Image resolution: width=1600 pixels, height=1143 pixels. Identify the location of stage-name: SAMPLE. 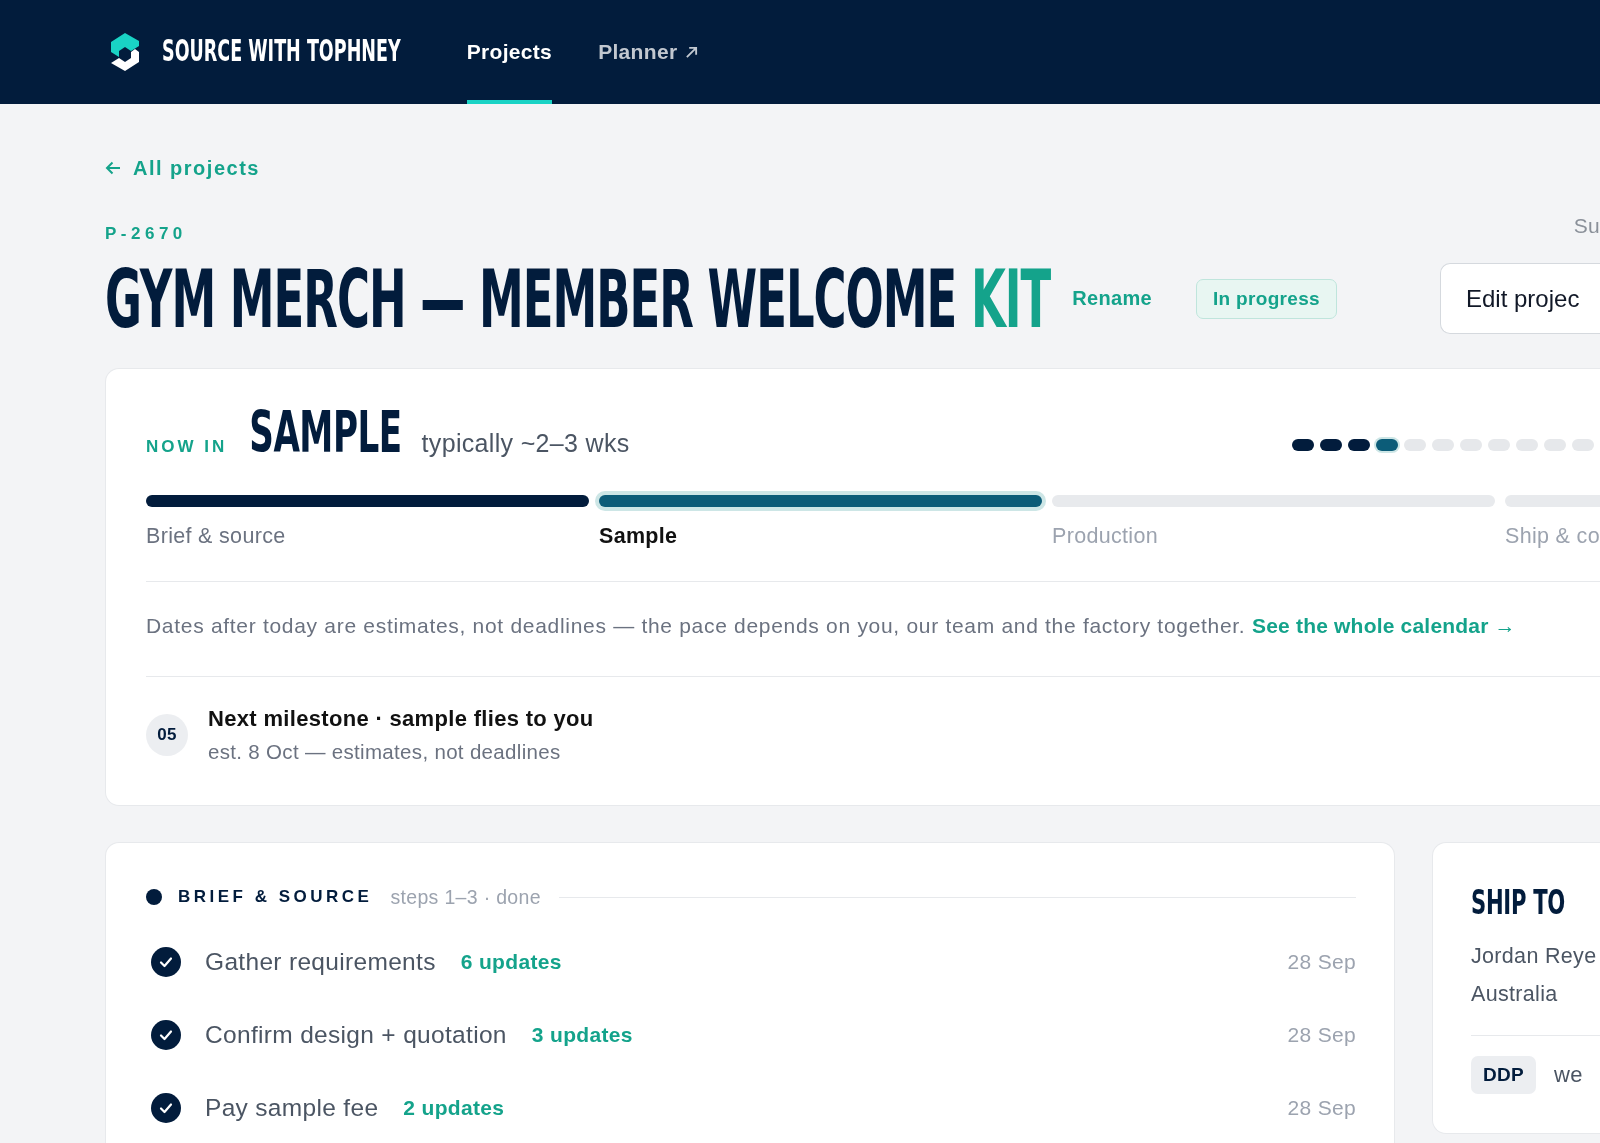
(325, 433).